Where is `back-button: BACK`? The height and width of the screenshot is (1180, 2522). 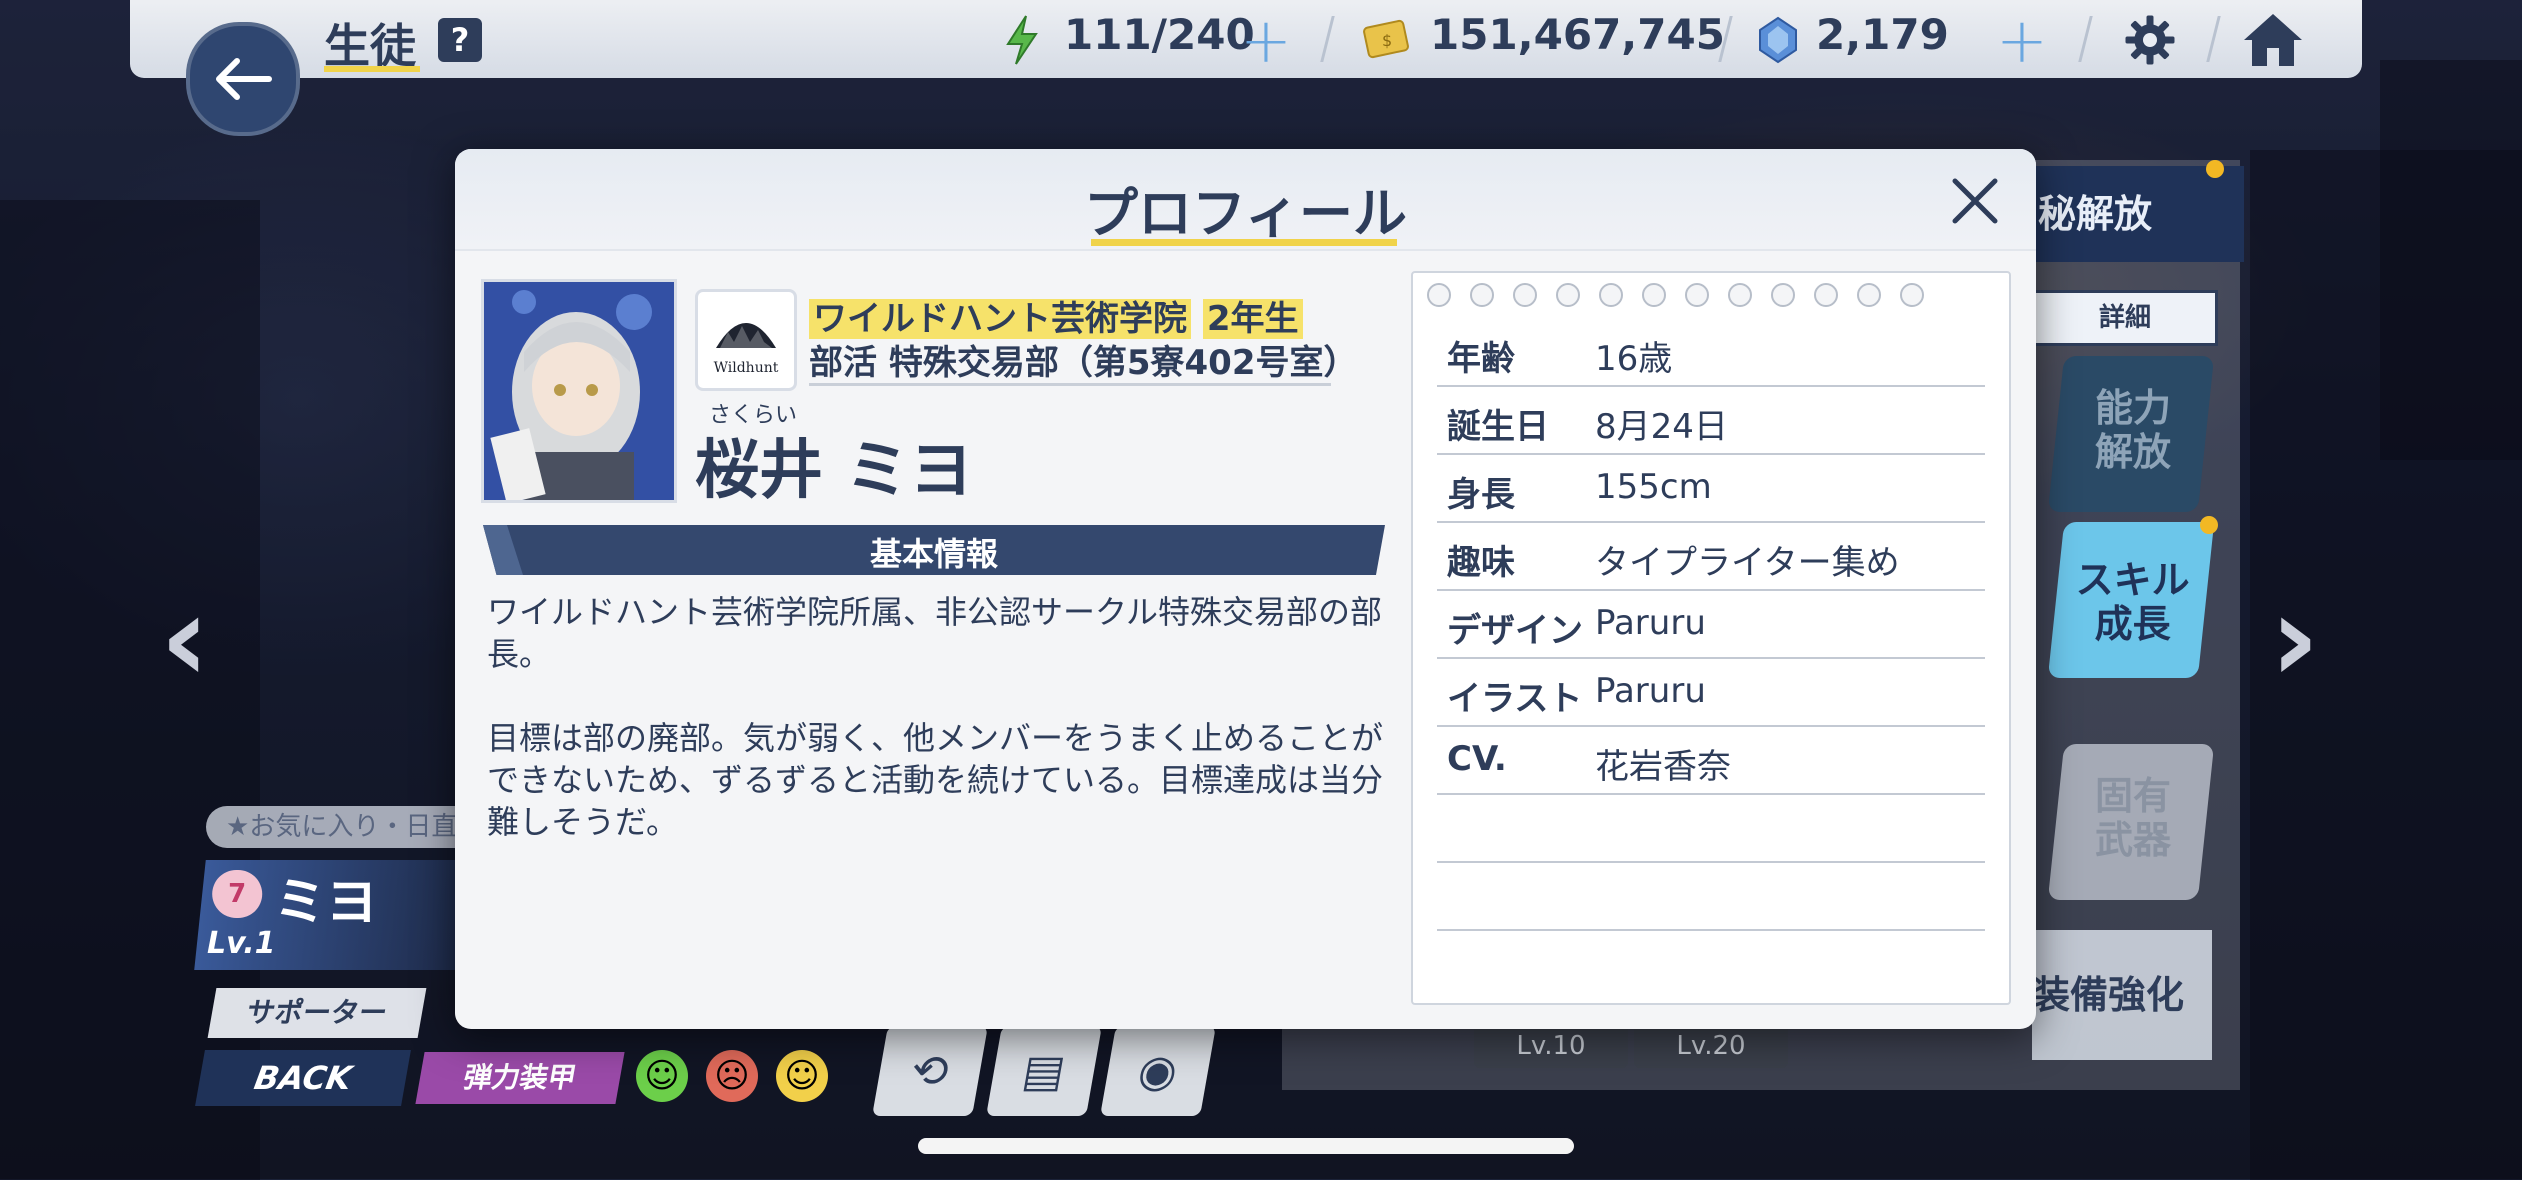 back-button: BACK is located at coordinates (303, 1078).